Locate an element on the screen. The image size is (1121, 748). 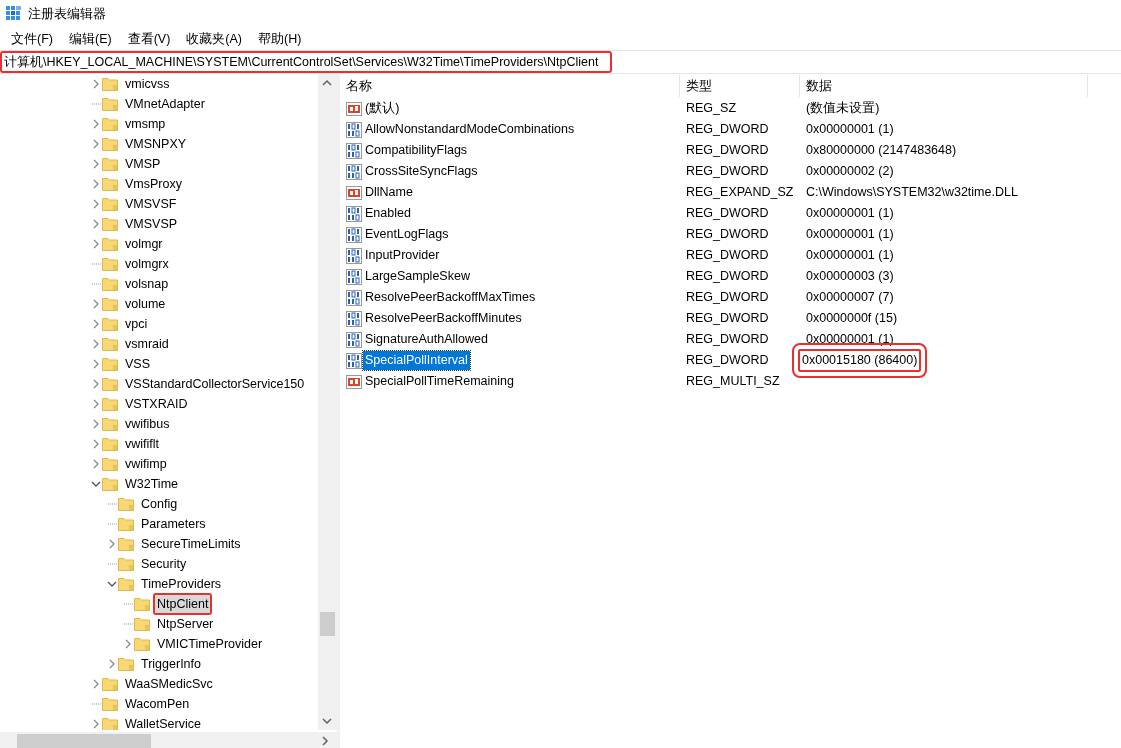
value-name: ResolvePeerBackoffMaxTimes is located at coordinates (450, 297).